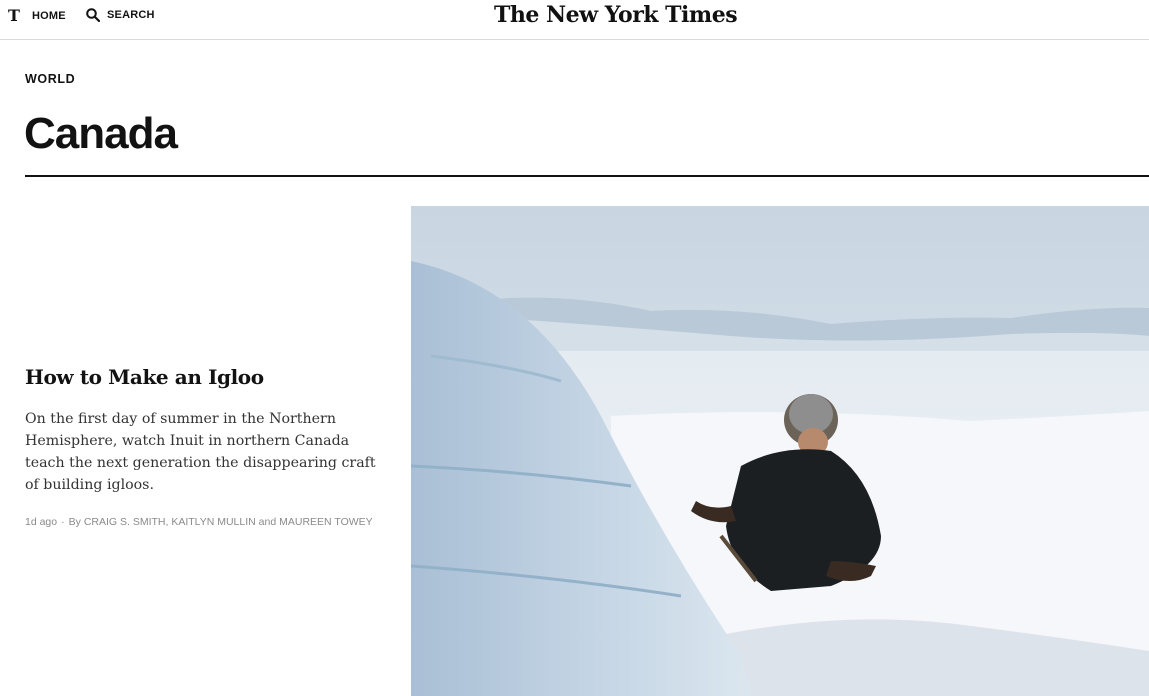  I want to click on story-headline-link: How to Make an Igloo, so click(144, 377).